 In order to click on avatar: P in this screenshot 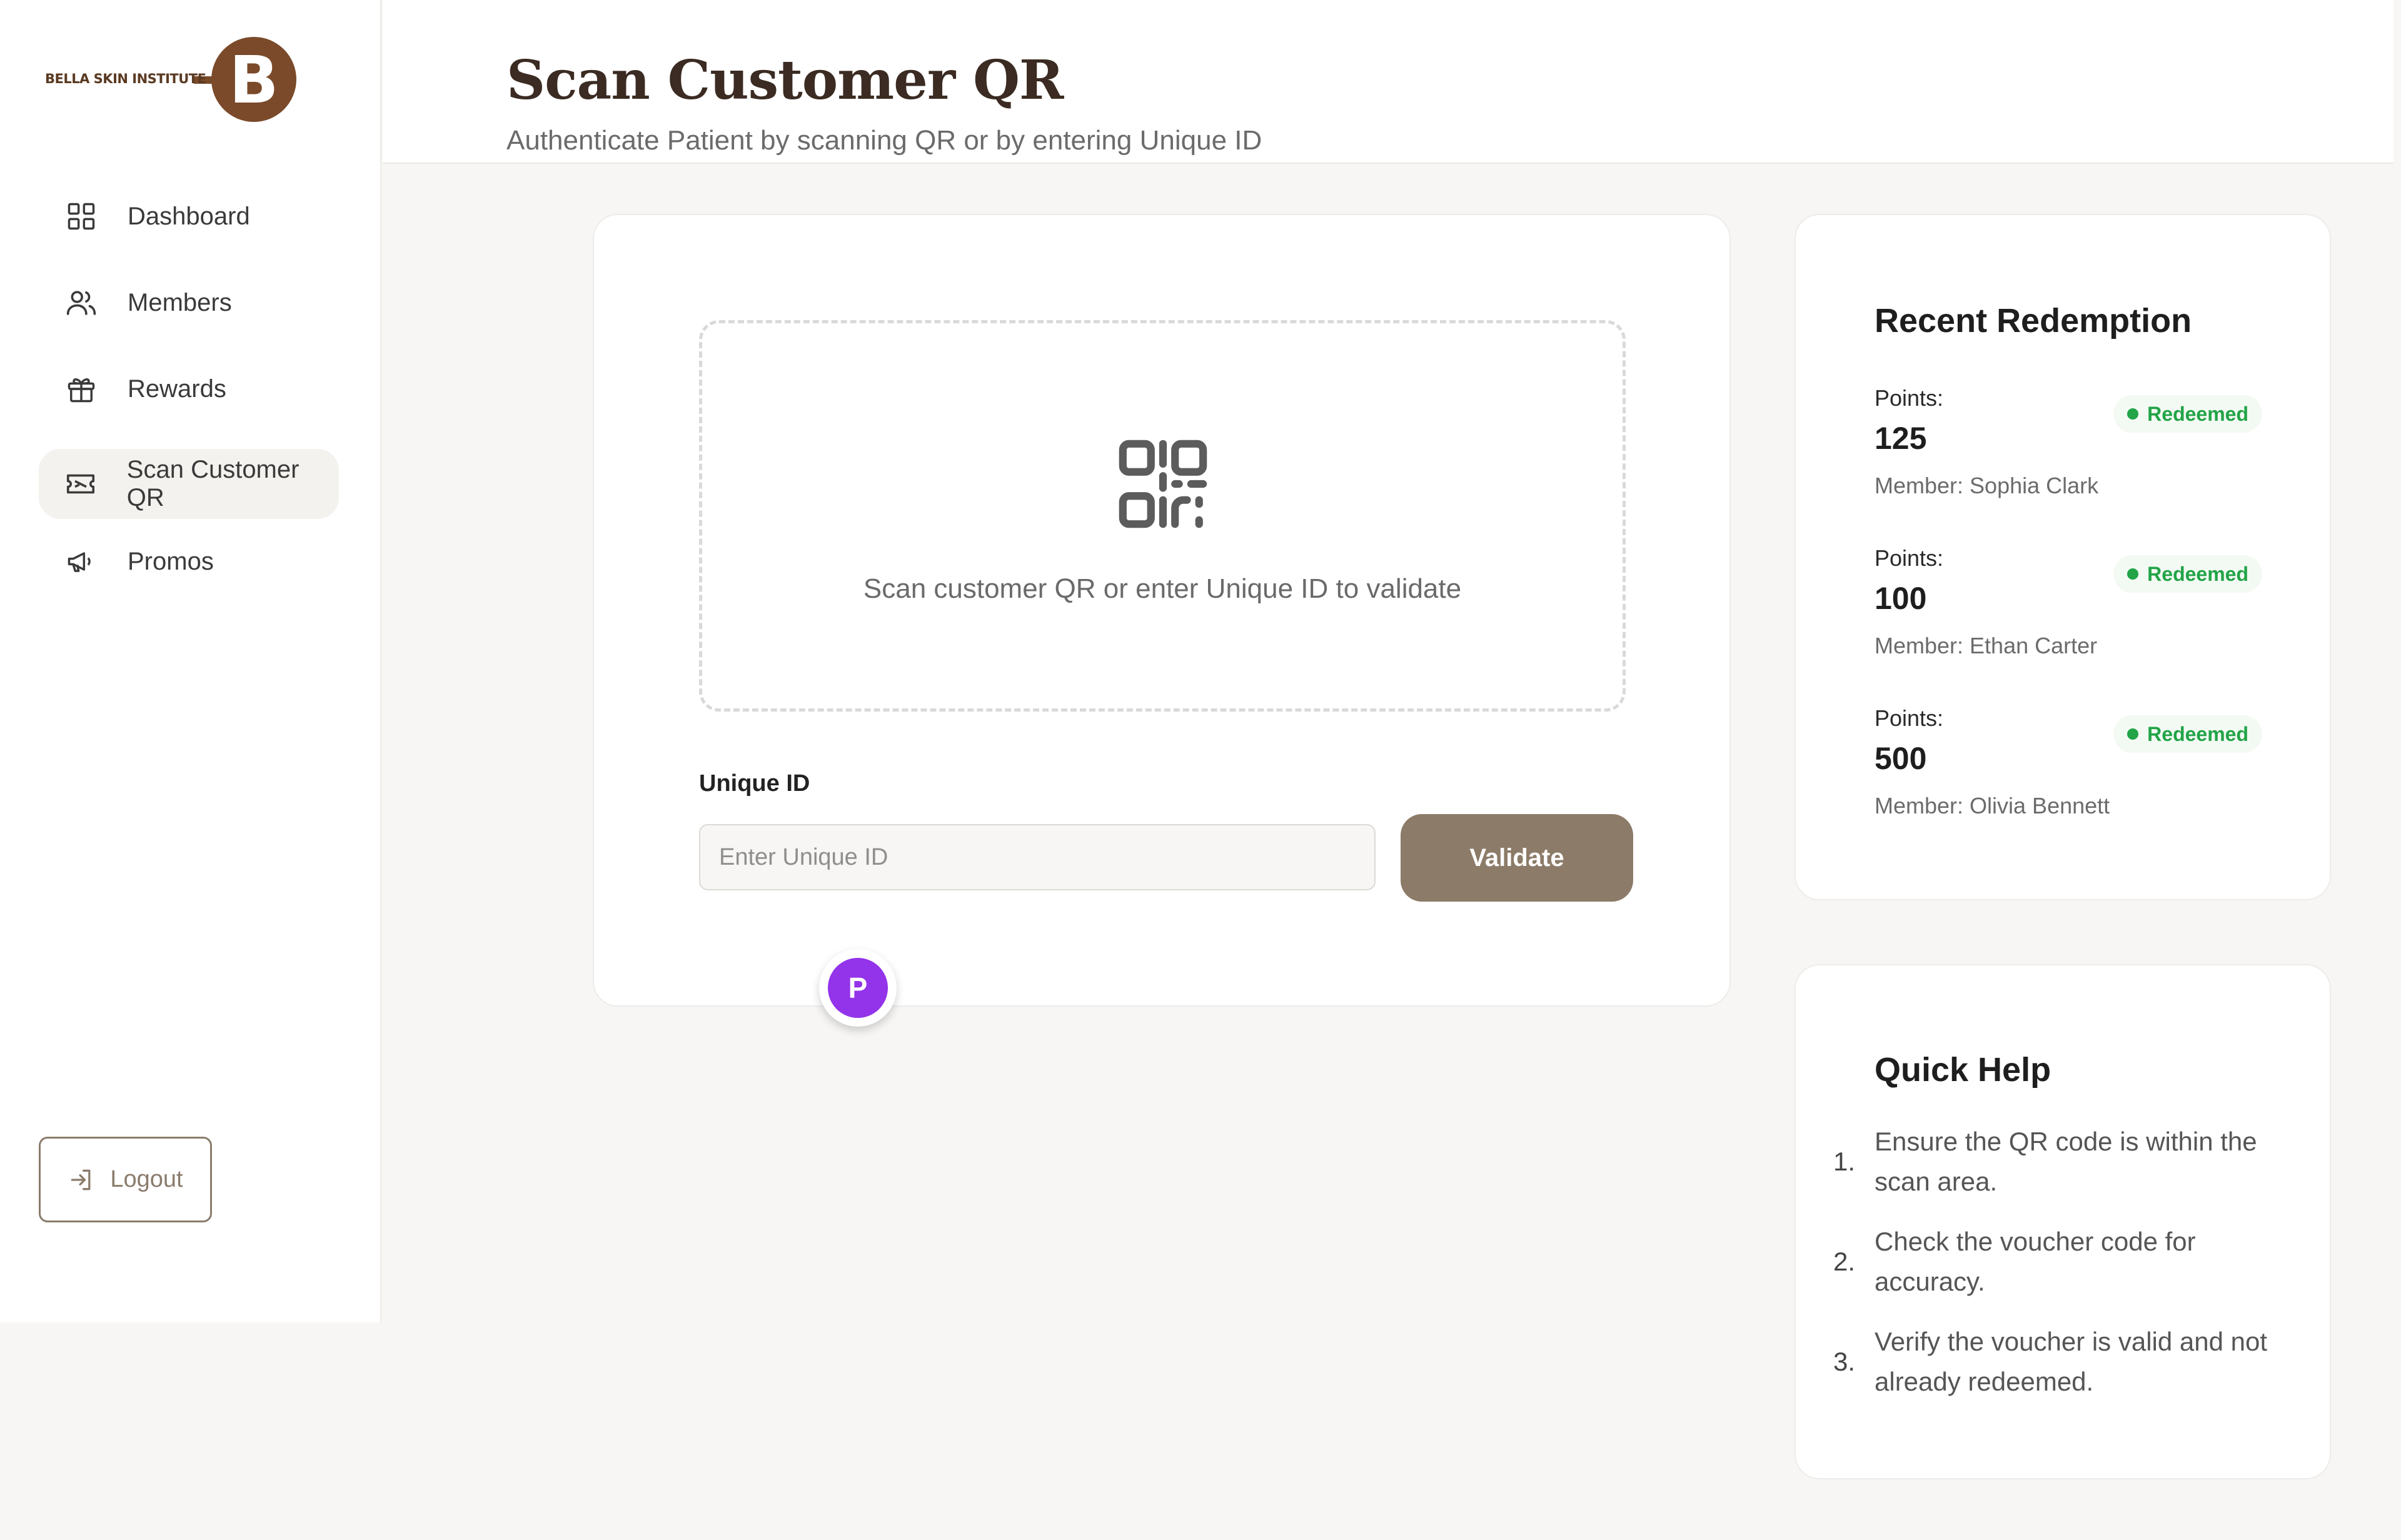, I will do `click(858, 988)`.